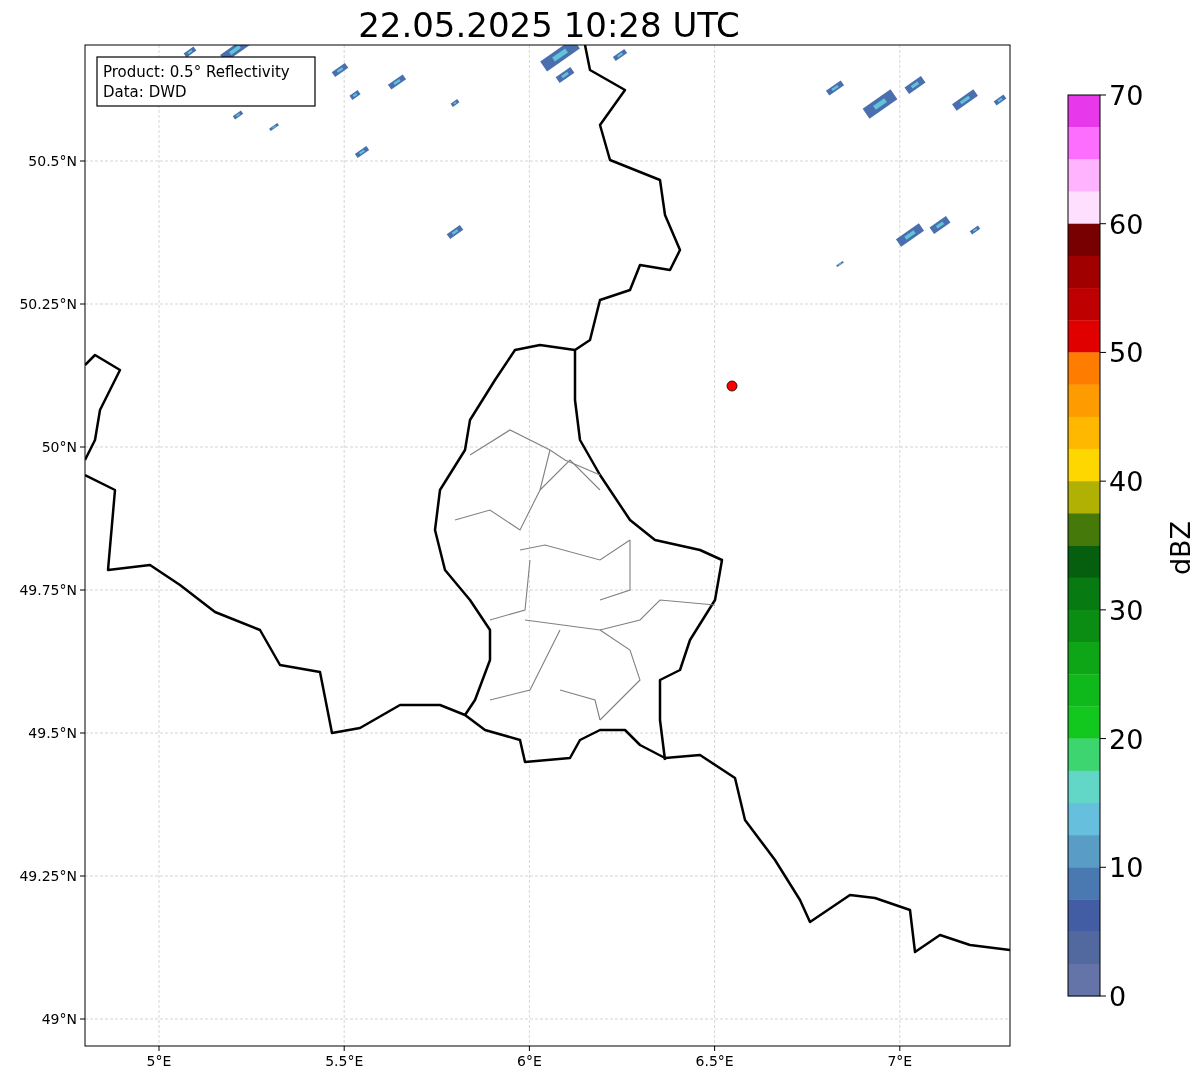 The height and width of the screenshot is (1081, 1202). What do you see at coordinates (59, 447) in the screenshot?
I see `latitude-label: 50°N` at bounding box center [59, 447].